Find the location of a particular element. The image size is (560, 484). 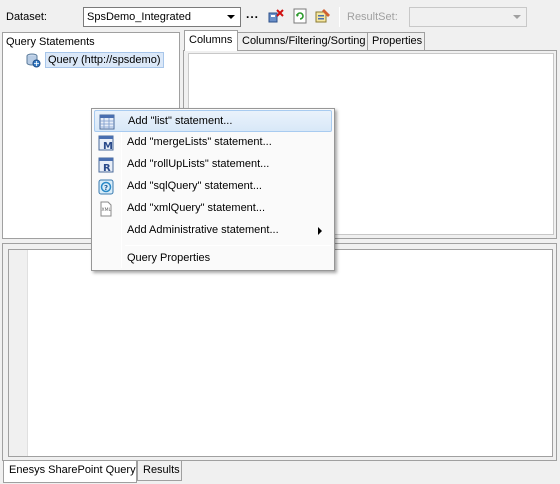

query-statements-header: Query Statements is located at coordinates (50, 42).